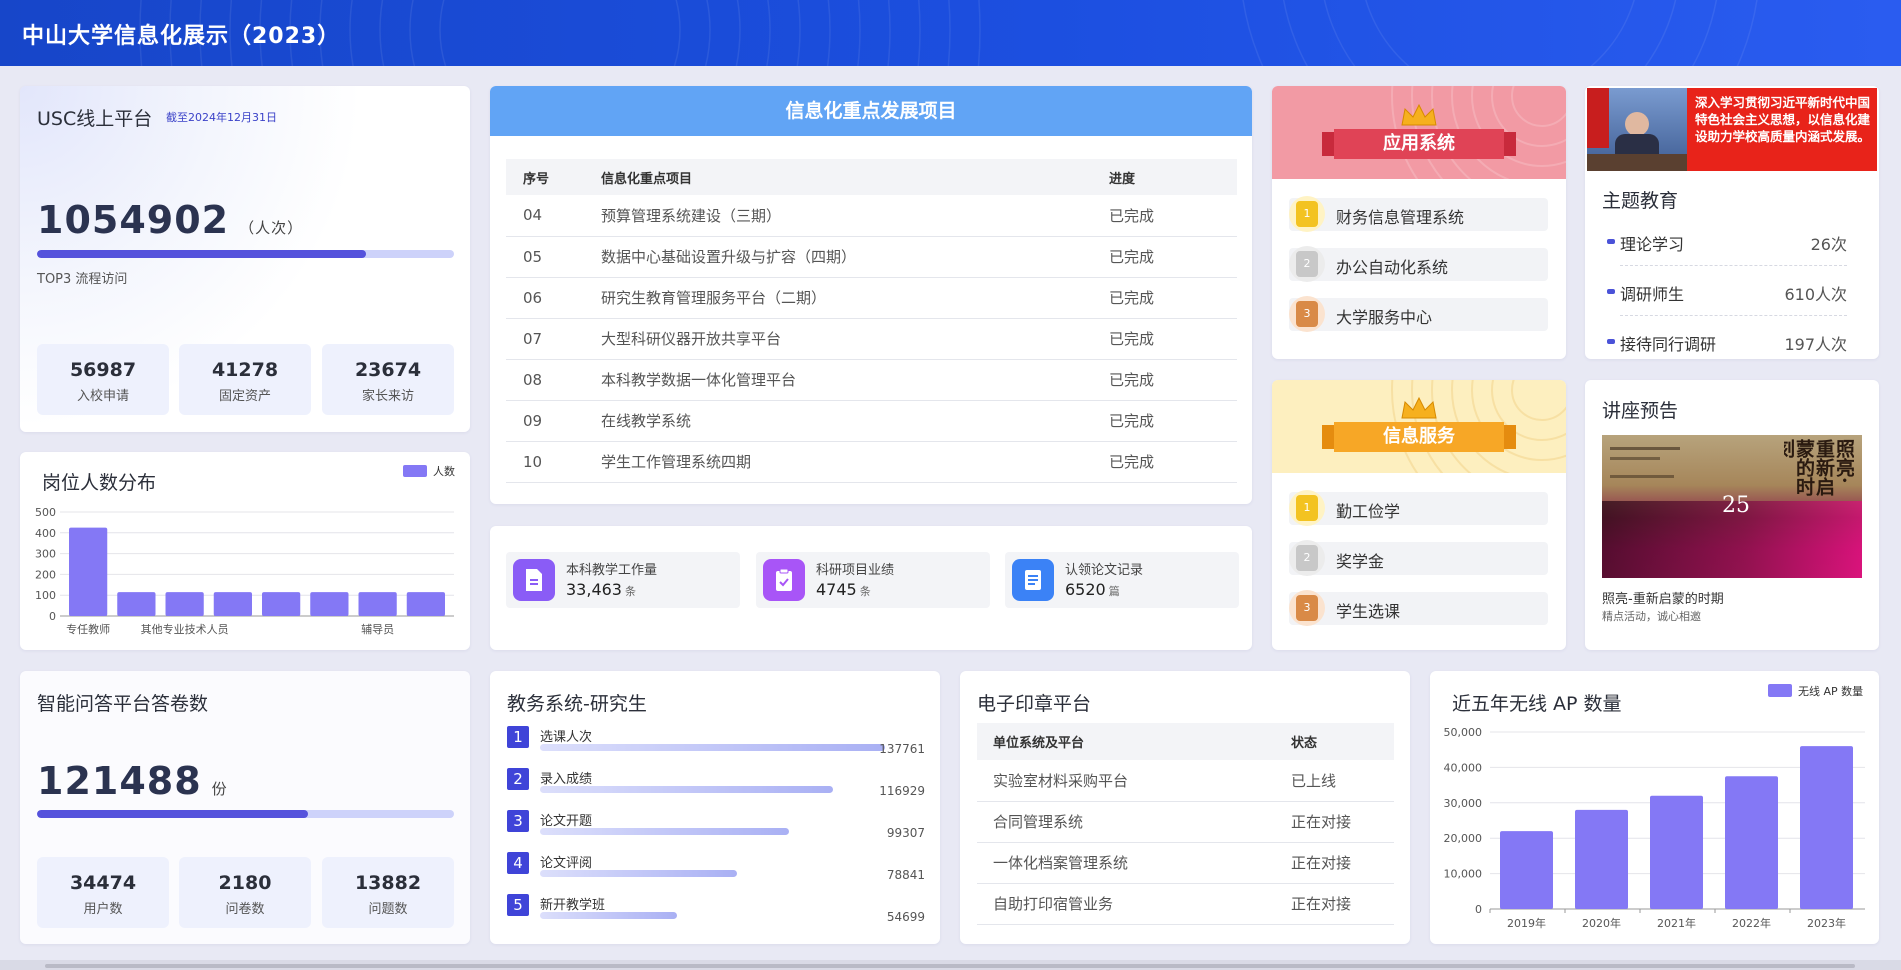 The height and width of the screenshot is (970, 1901). I want to click on clipboard-check-icon, so click(784, 580).